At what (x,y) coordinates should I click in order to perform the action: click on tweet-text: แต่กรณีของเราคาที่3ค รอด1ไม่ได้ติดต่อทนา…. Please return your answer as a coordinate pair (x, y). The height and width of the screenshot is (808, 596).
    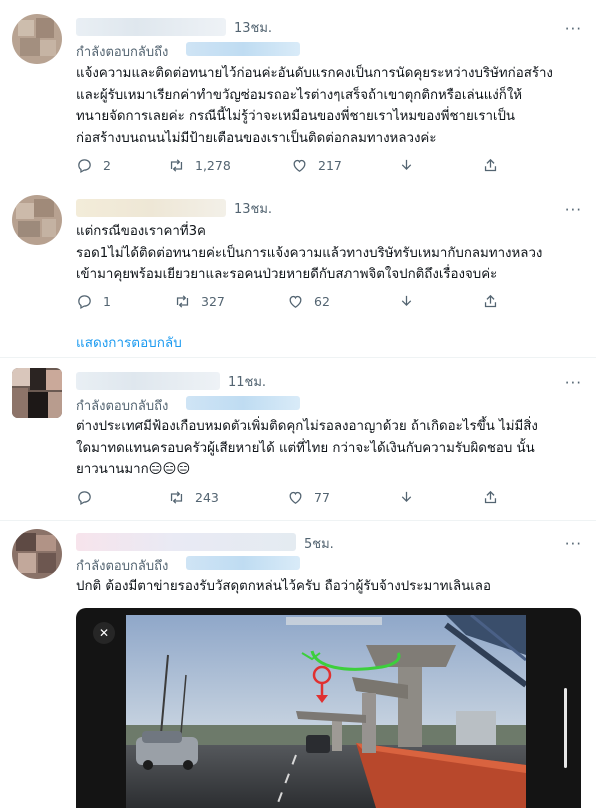
    Looking at the image, I should click on (309, 253).